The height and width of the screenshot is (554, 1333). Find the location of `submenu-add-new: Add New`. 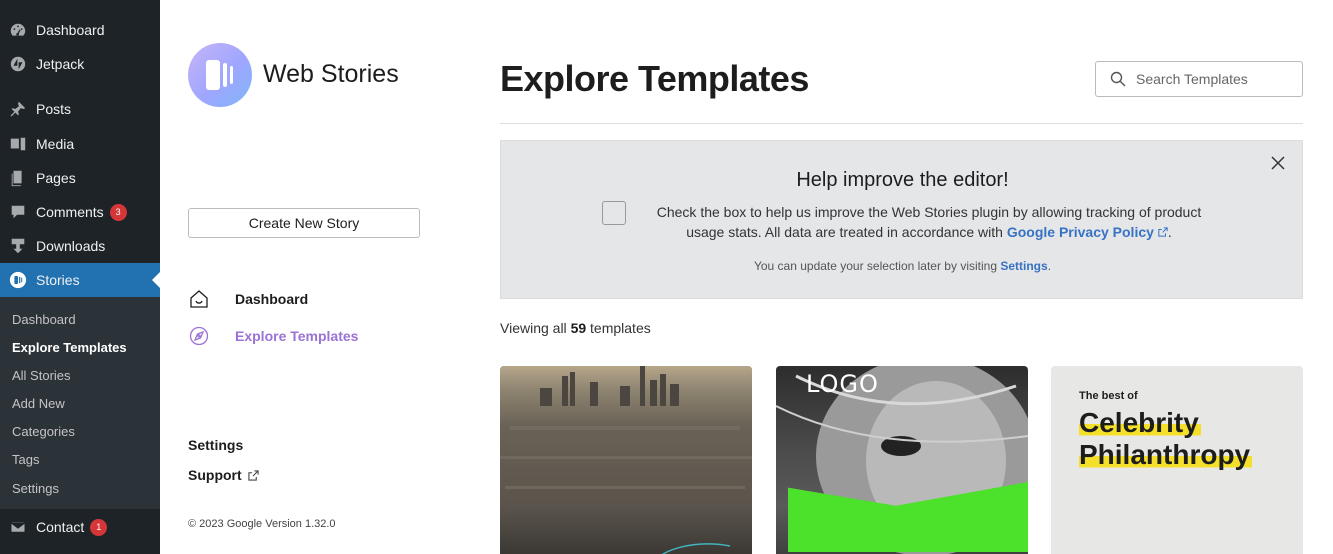

submenu-add-new: Add New is located at coordinates (38, 403).